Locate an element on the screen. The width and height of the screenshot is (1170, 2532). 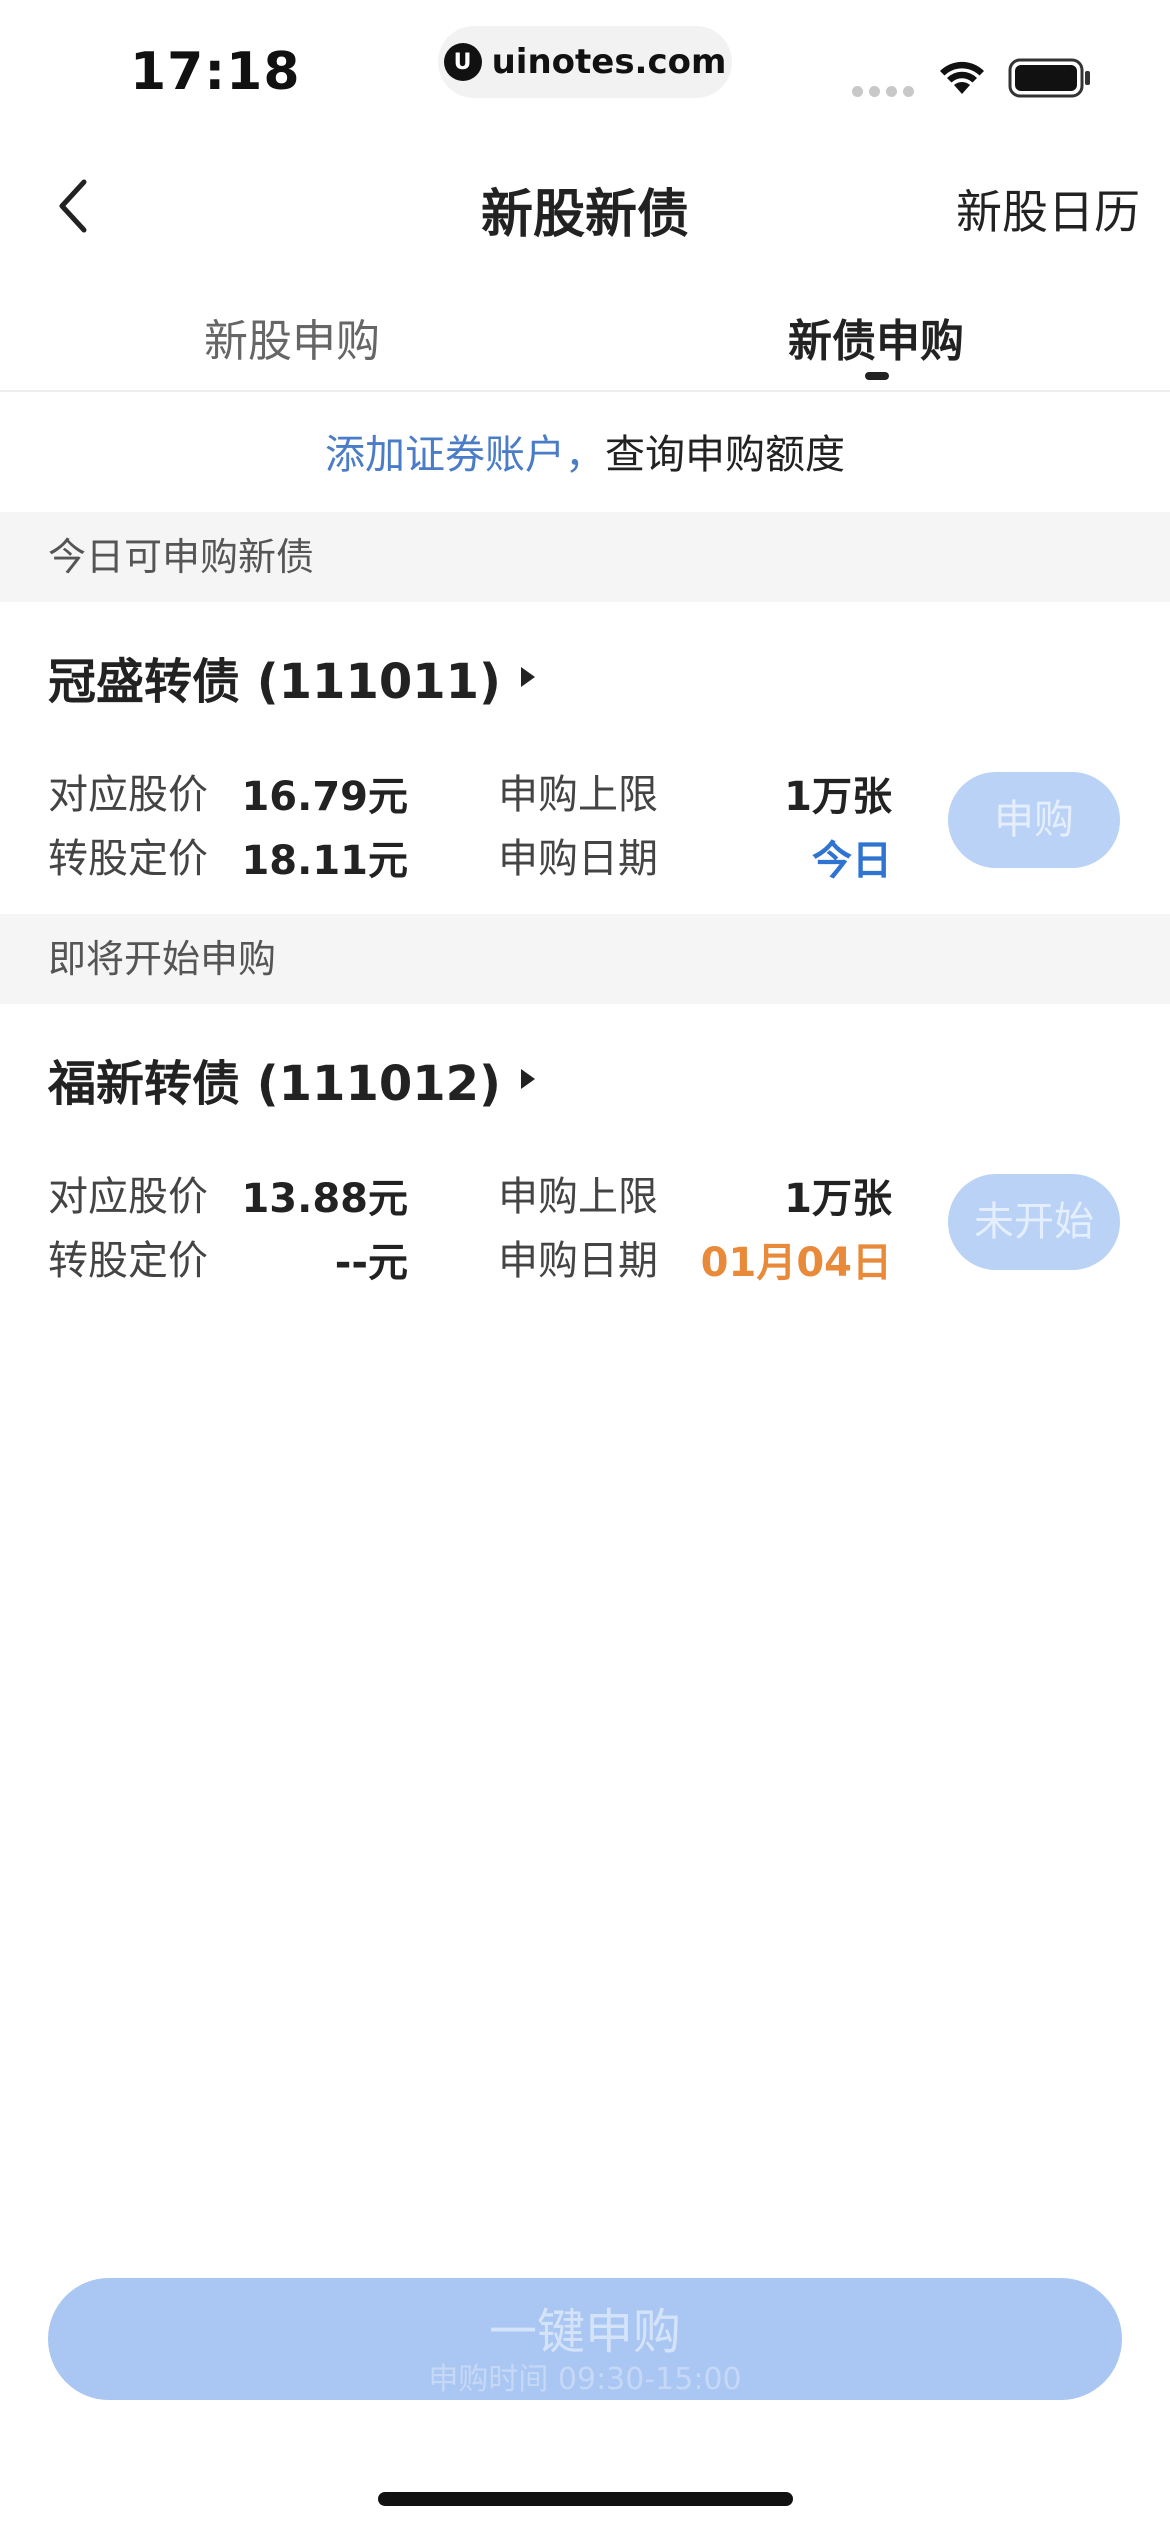
add-account-link: 添加证券账户， is located at coordinates (465, 455).